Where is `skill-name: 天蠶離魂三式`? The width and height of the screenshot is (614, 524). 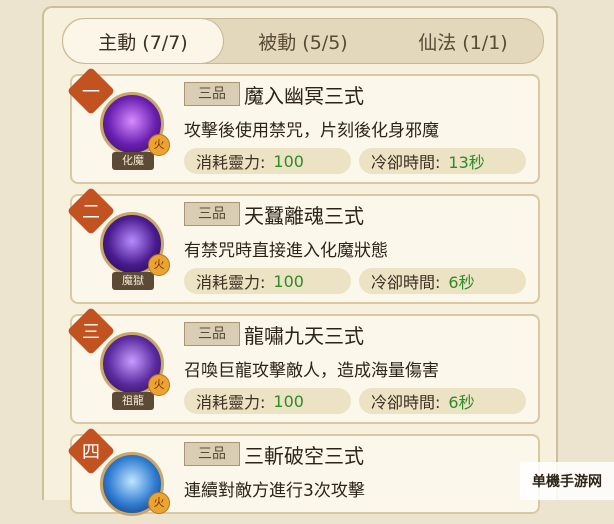
skill-name: 天蠶離魂三式 is located at coordinates (304, 216).